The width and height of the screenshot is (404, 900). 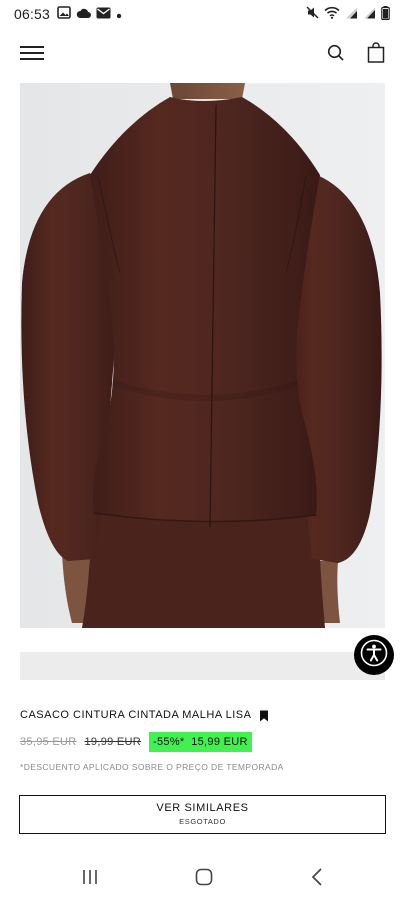 I want to click on wifi-icon, so click(x=332, y=14).